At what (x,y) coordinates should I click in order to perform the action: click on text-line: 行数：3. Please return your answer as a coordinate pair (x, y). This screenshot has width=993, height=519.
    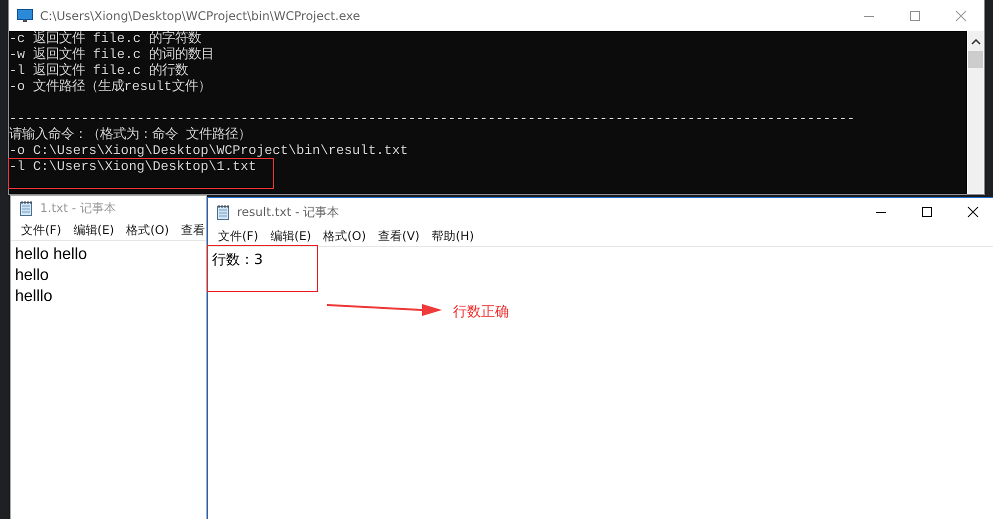
    Looking at the image, I should click on (237, 260).